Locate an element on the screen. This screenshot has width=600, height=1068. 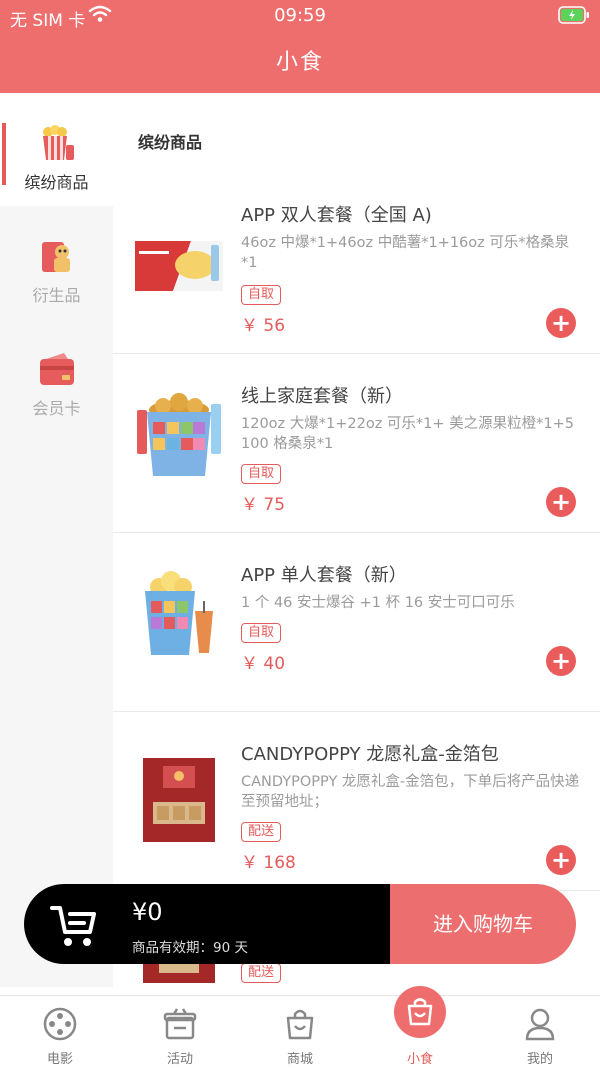
sidebar-item-member-card: 会员卡 is located at coordinates (56, 375).